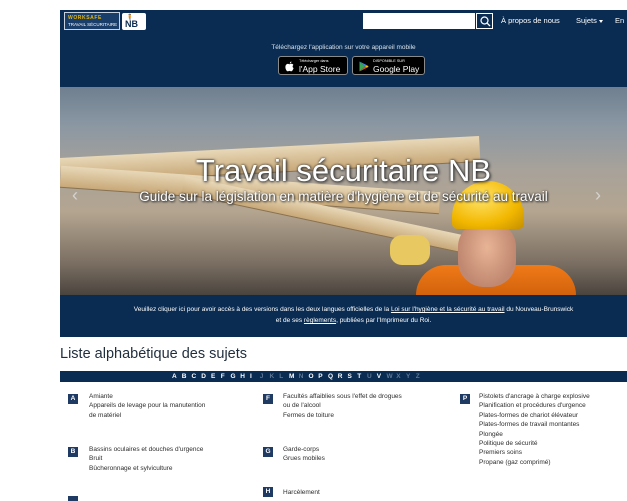 Image resolution: width=627 pixels, height=501 pixels. What do you see at coordinates (534, 462) in the screenshot?
I see `subject-link: Propane (gaz comprimé)` at bounding box center [534, 462].